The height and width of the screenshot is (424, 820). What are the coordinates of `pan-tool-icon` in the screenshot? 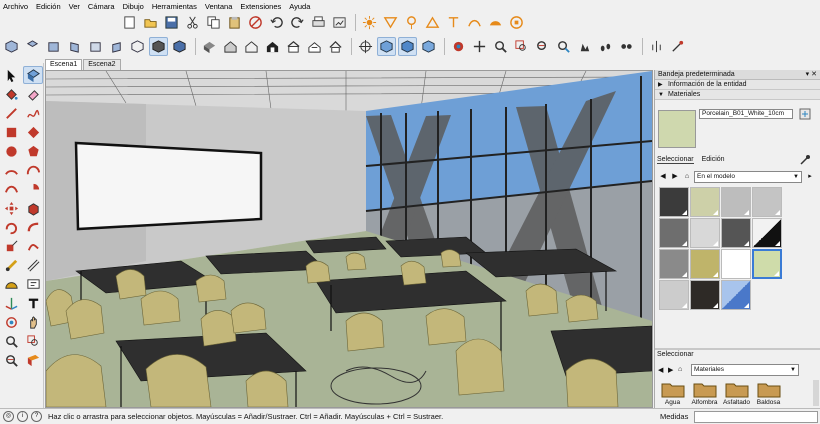 It's located at (33, 322).